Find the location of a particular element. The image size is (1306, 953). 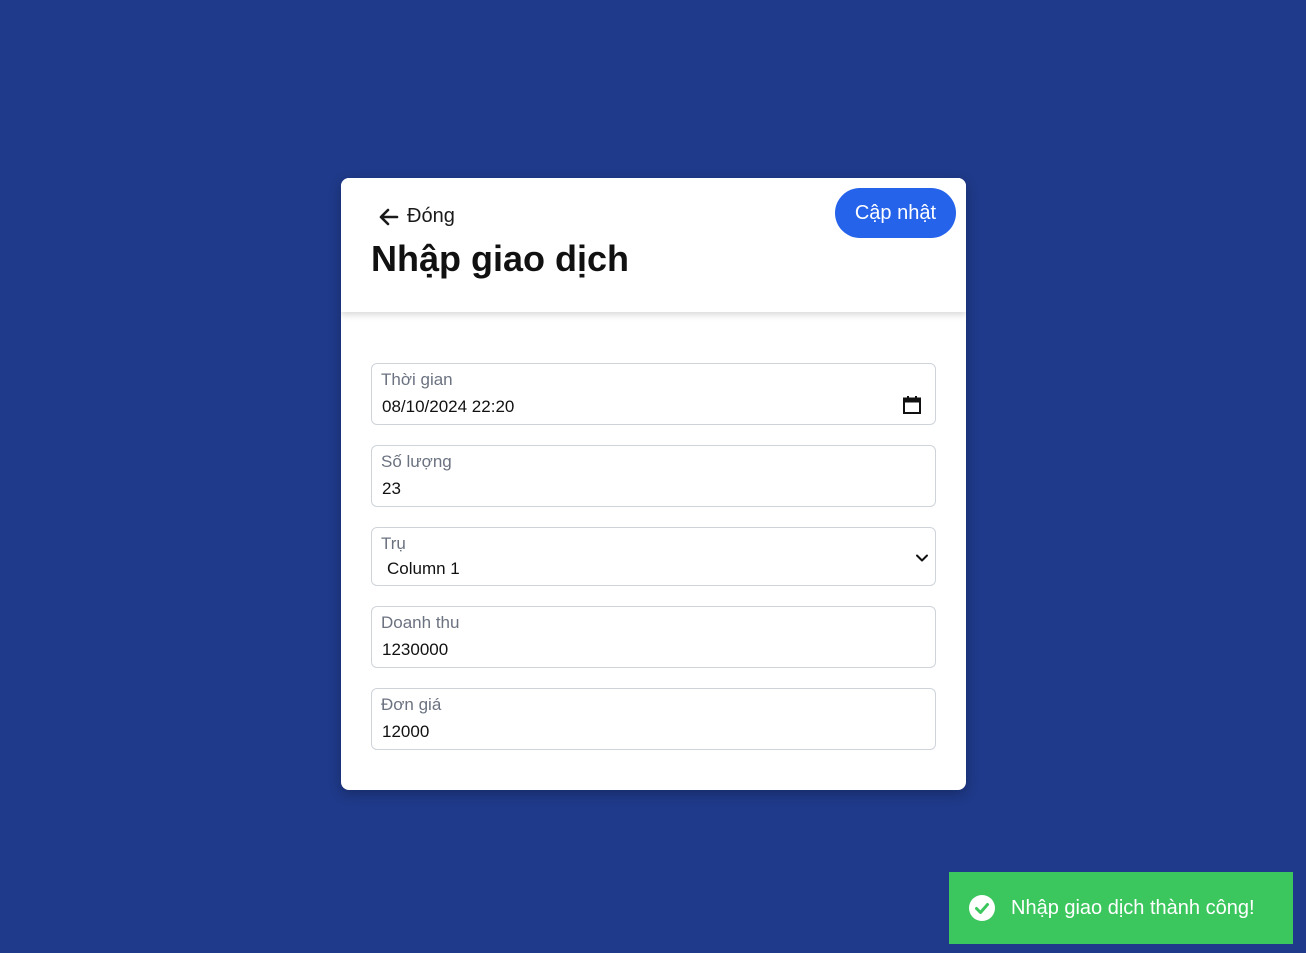

revenue-value: 1230000 is located at coordinates (415, 650).